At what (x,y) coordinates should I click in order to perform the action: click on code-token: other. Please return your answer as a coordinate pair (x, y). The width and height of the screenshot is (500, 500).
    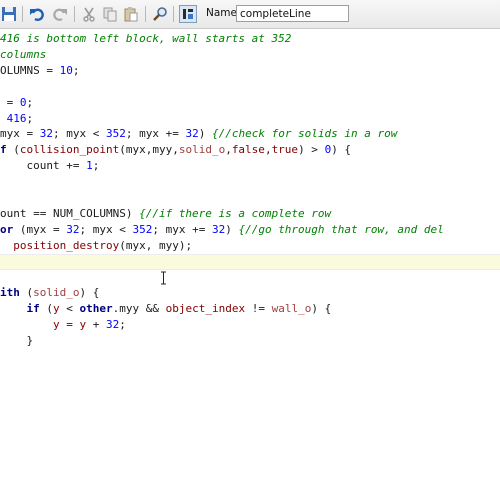
    Looking at the image, I should click on (96, 309).